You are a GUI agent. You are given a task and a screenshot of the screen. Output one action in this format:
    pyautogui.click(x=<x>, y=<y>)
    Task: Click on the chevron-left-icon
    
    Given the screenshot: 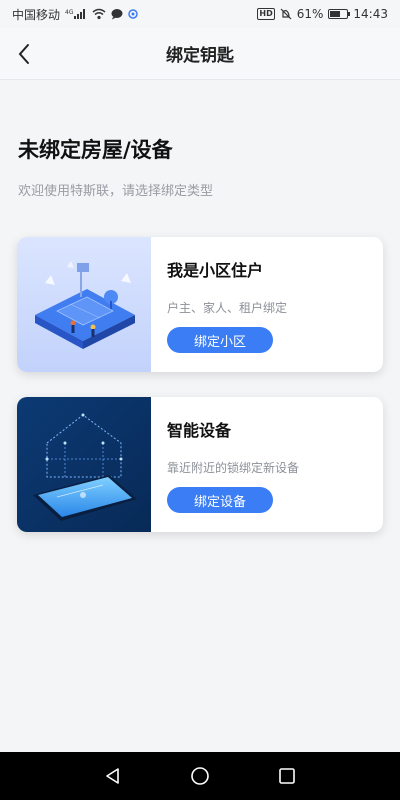 What is the action you would take?
    pyautogui.click(x=23, y=54)
    